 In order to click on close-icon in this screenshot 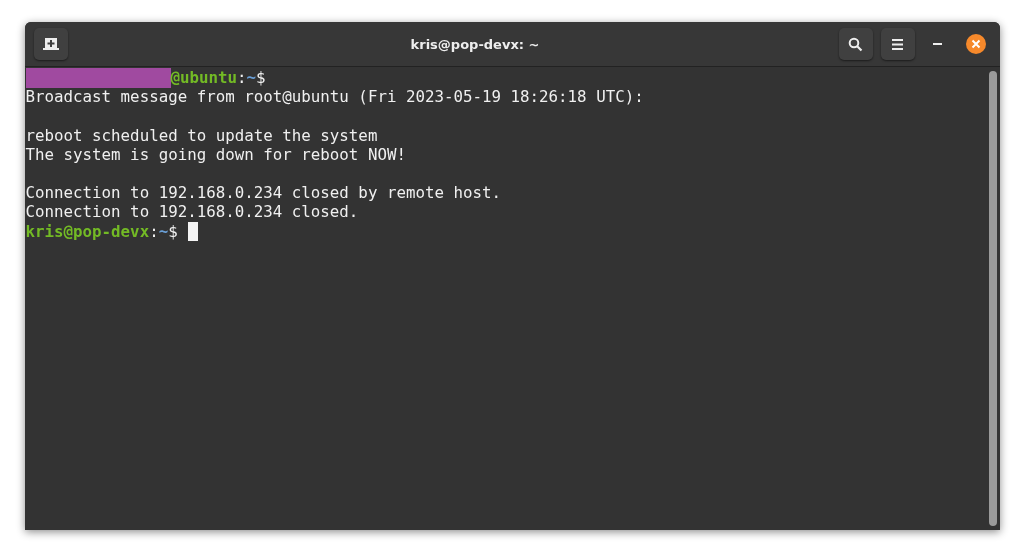, I will do `click(975, 44)`.